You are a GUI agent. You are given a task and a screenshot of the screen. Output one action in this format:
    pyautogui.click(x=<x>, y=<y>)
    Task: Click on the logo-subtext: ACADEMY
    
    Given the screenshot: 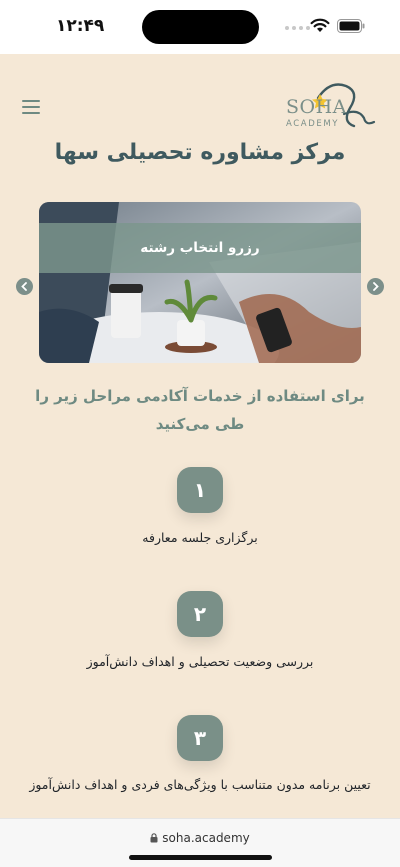 What is the action you would take?
    pyautogui.click(x=313, y=124)
    